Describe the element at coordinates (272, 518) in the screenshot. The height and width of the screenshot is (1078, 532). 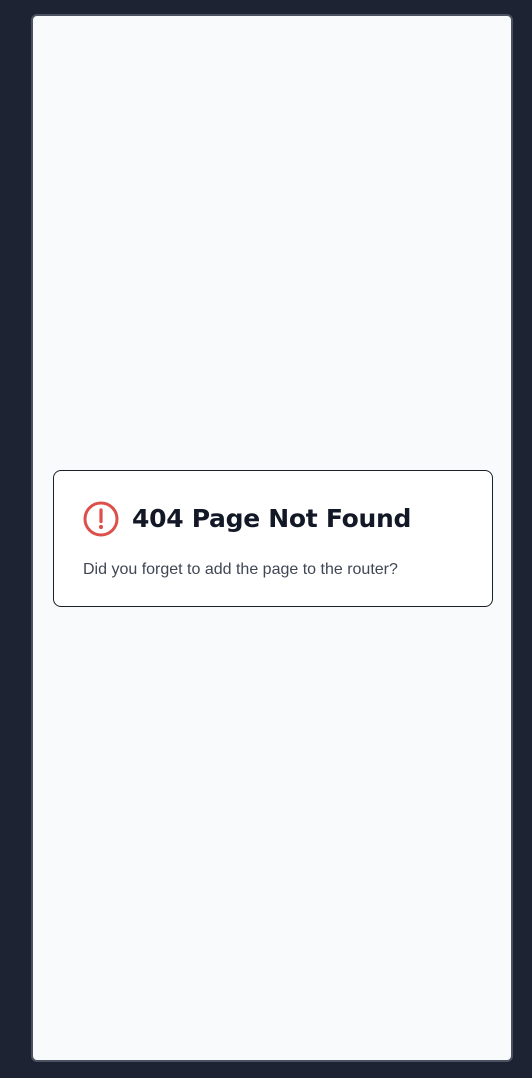
I see `error-title: 404 Page Not Found` at that location.